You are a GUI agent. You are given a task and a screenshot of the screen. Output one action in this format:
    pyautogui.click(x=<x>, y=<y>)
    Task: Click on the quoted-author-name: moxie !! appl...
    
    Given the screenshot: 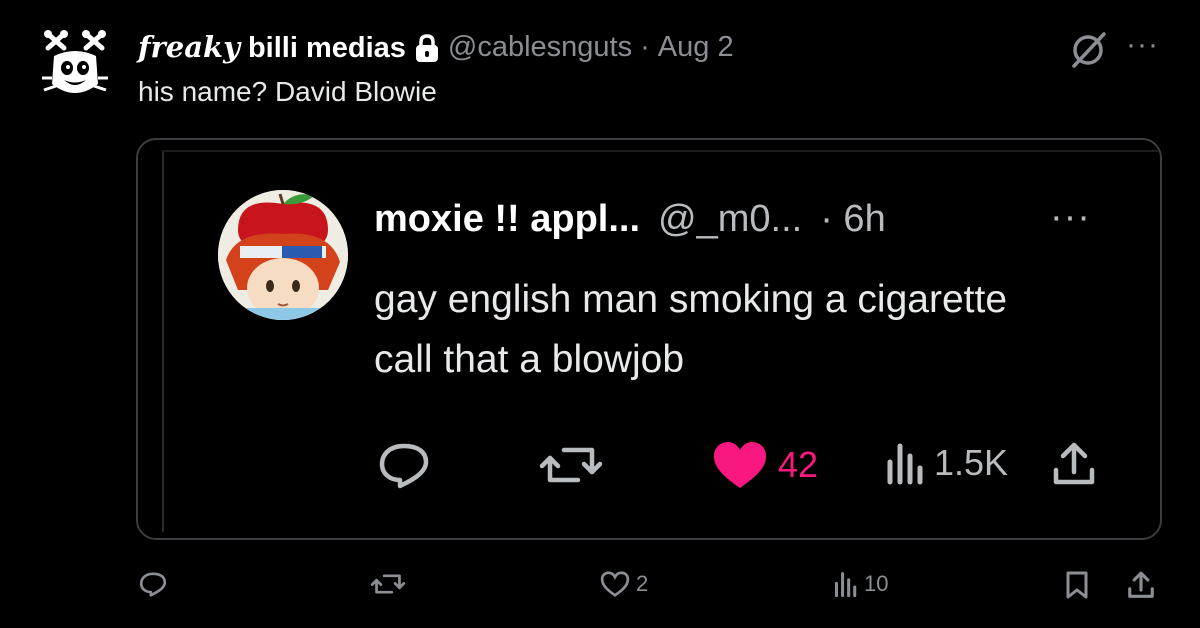 What is the action you would take?
    pyautogui.click(x=507, y=219)
    